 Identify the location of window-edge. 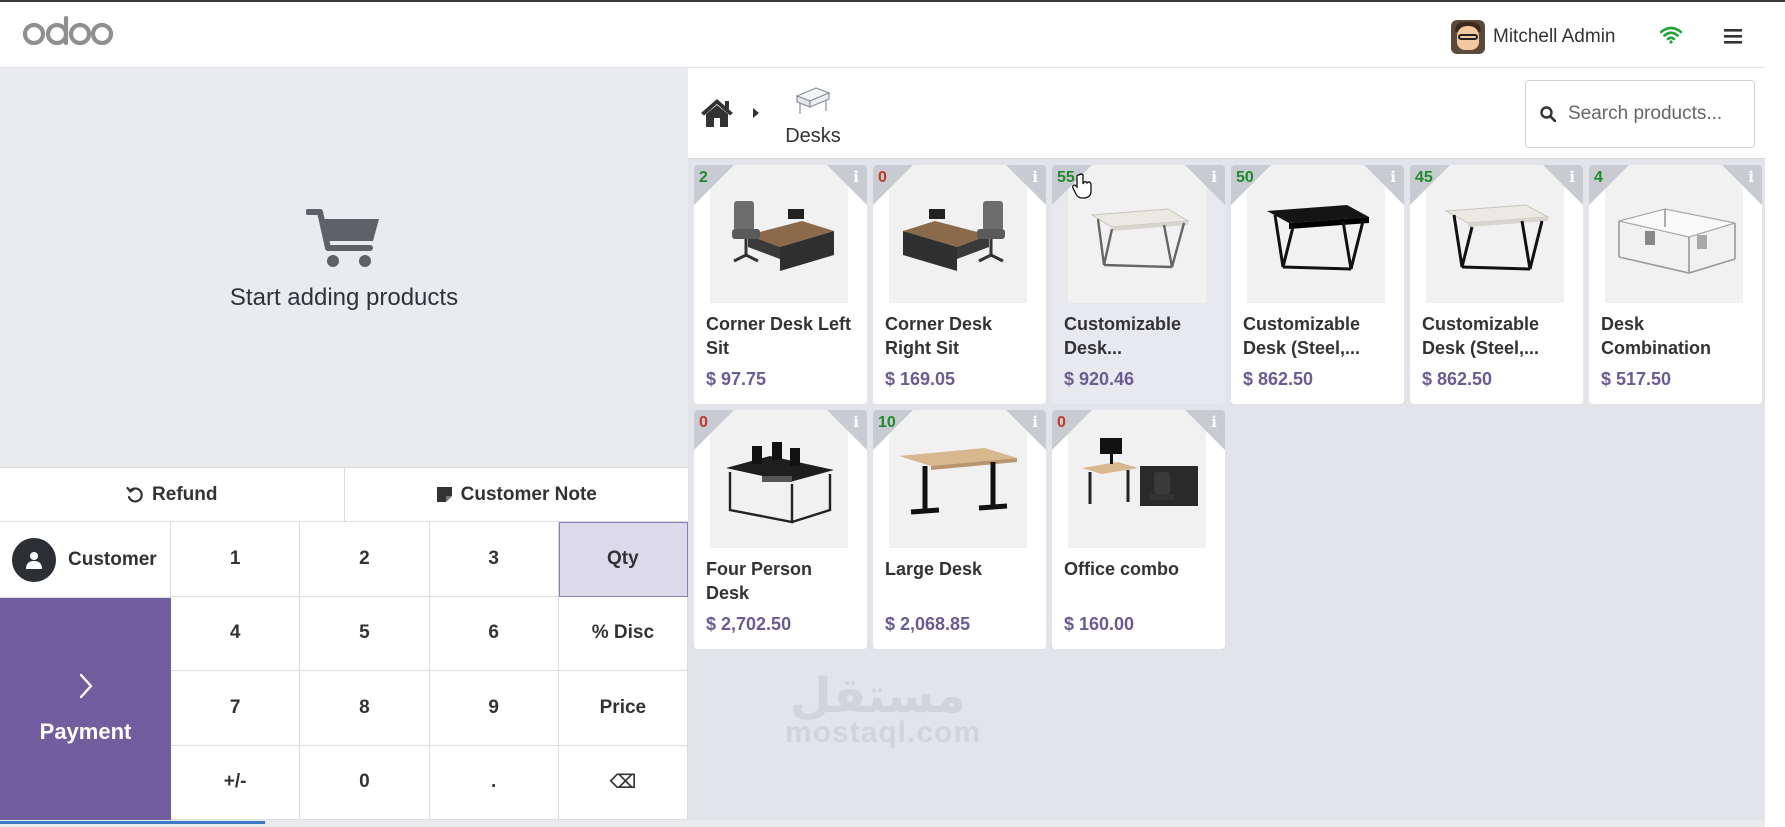
(1775, 414).